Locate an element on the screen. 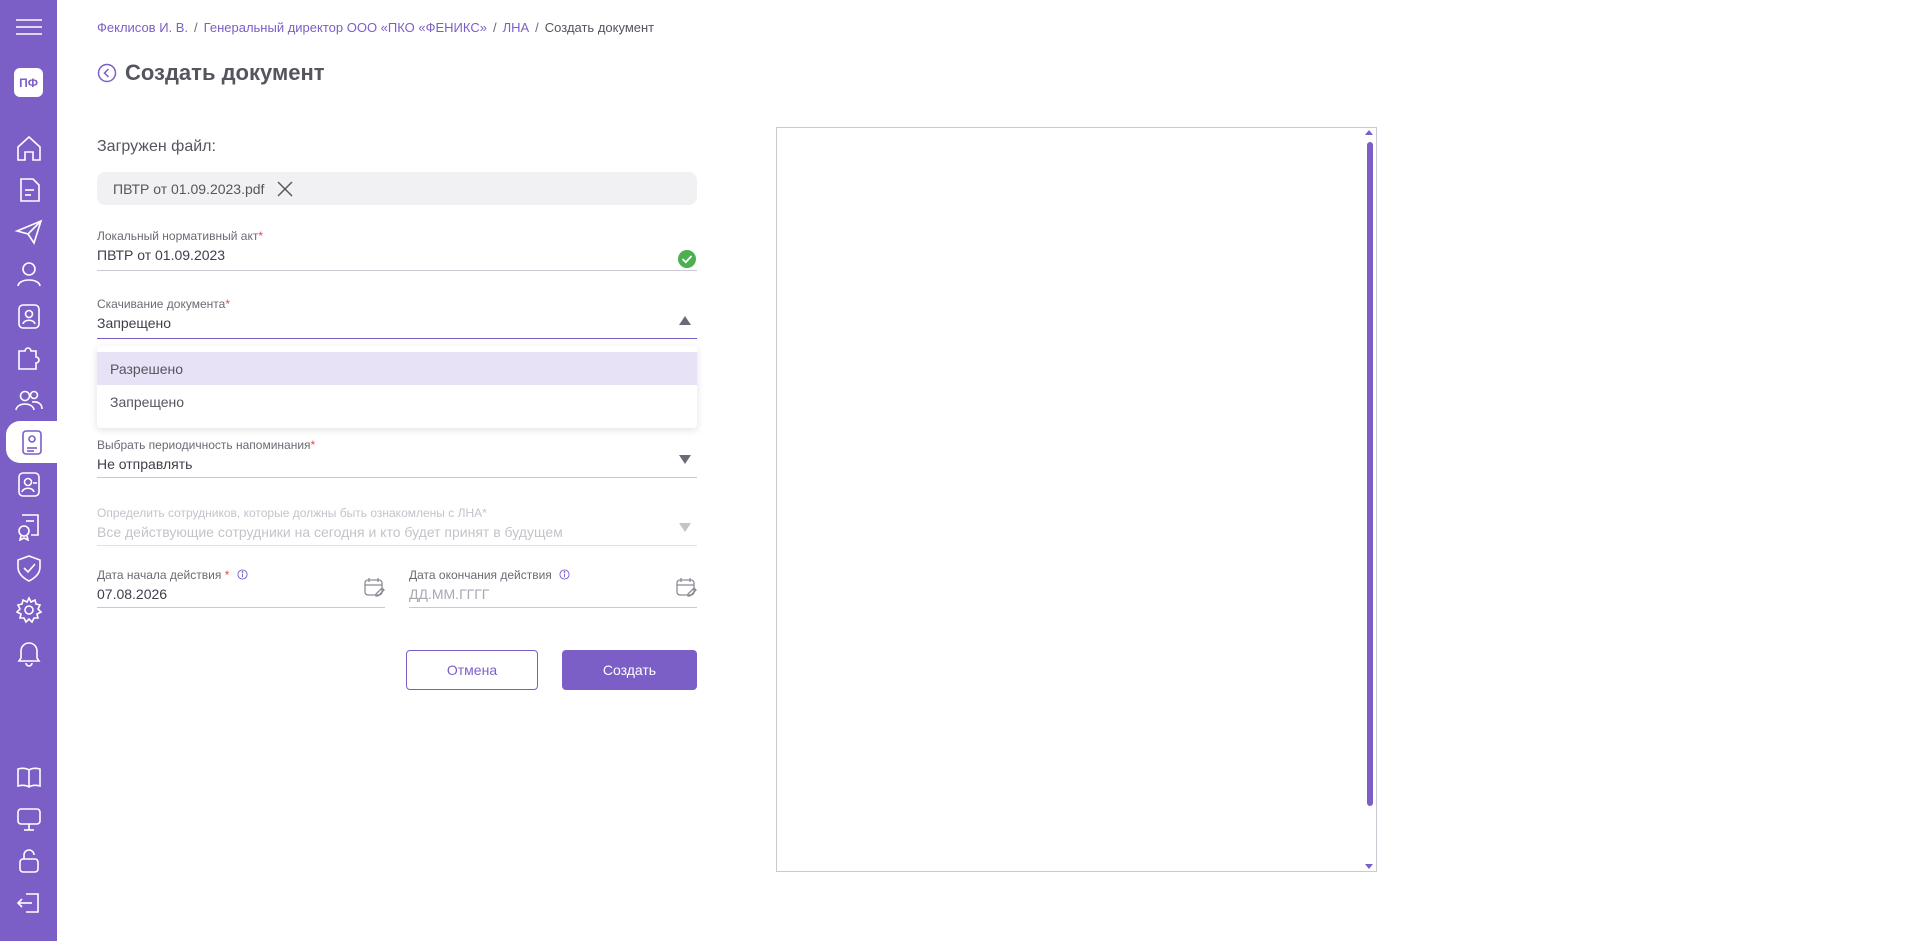 The image size is (1916, 941). puzzle-icon is located at coordinates (28, 358).